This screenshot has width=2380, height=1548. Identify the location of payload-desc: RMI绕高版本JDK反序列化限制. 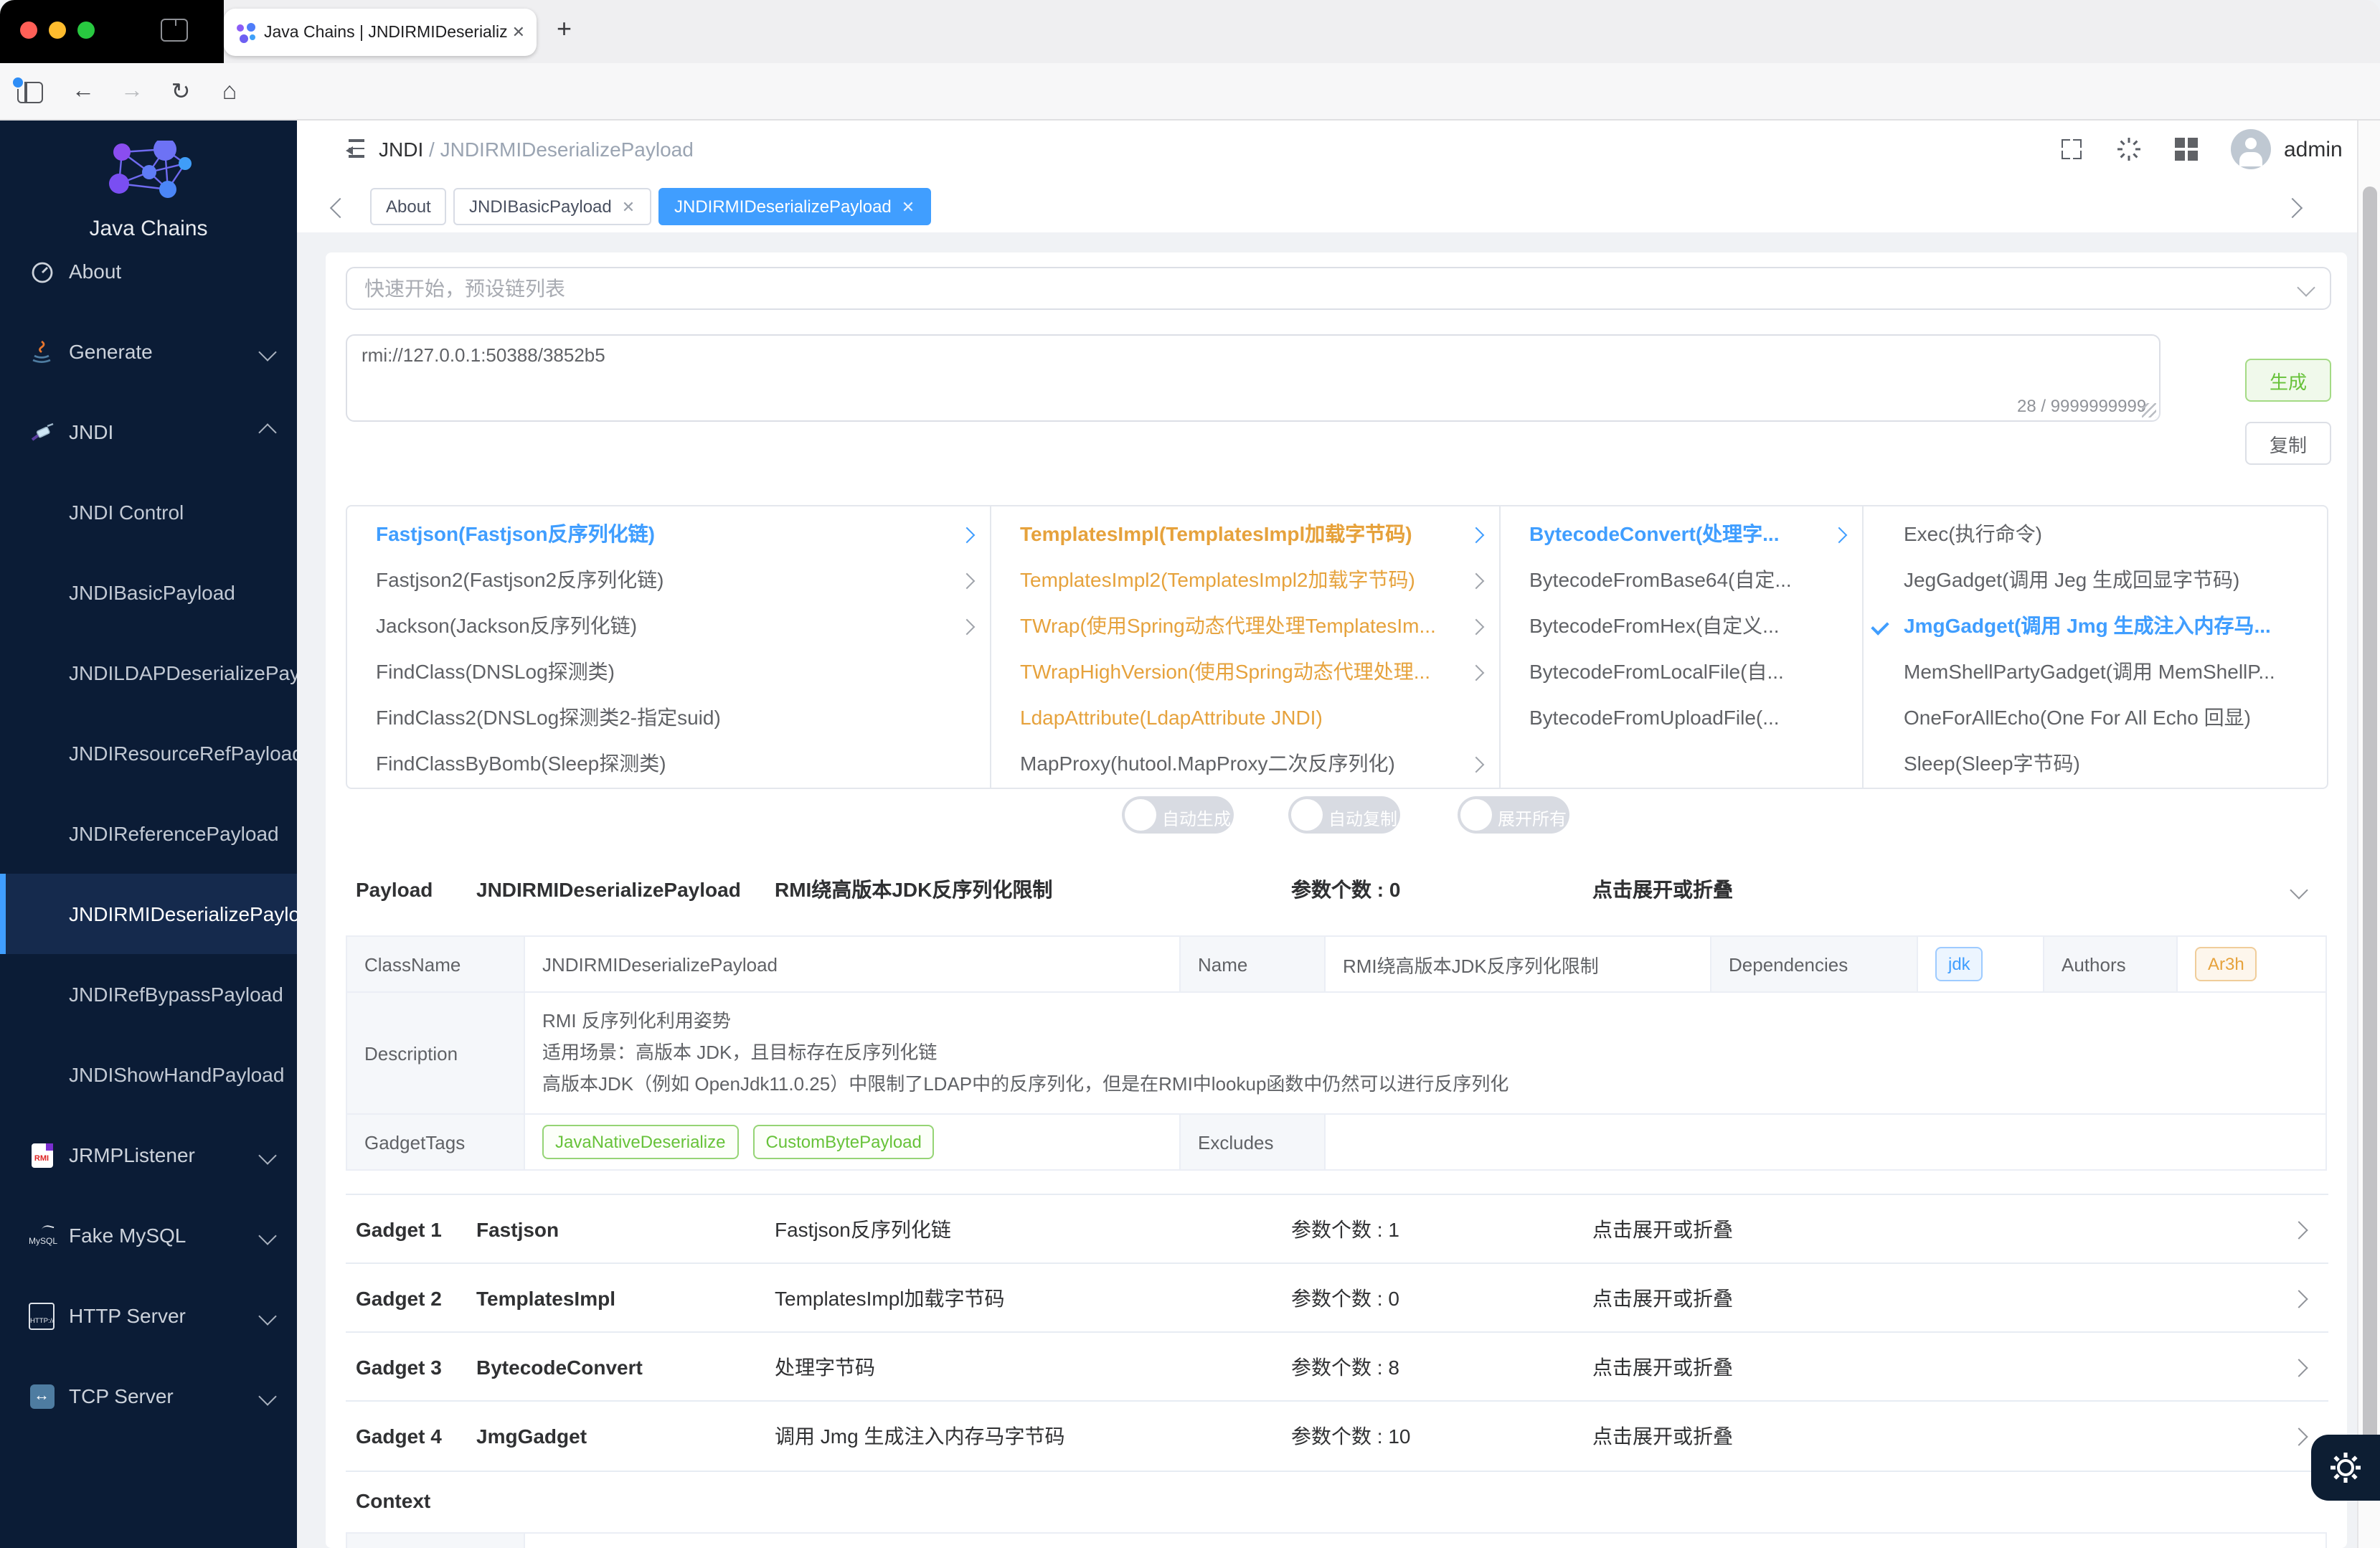
(914, 890).